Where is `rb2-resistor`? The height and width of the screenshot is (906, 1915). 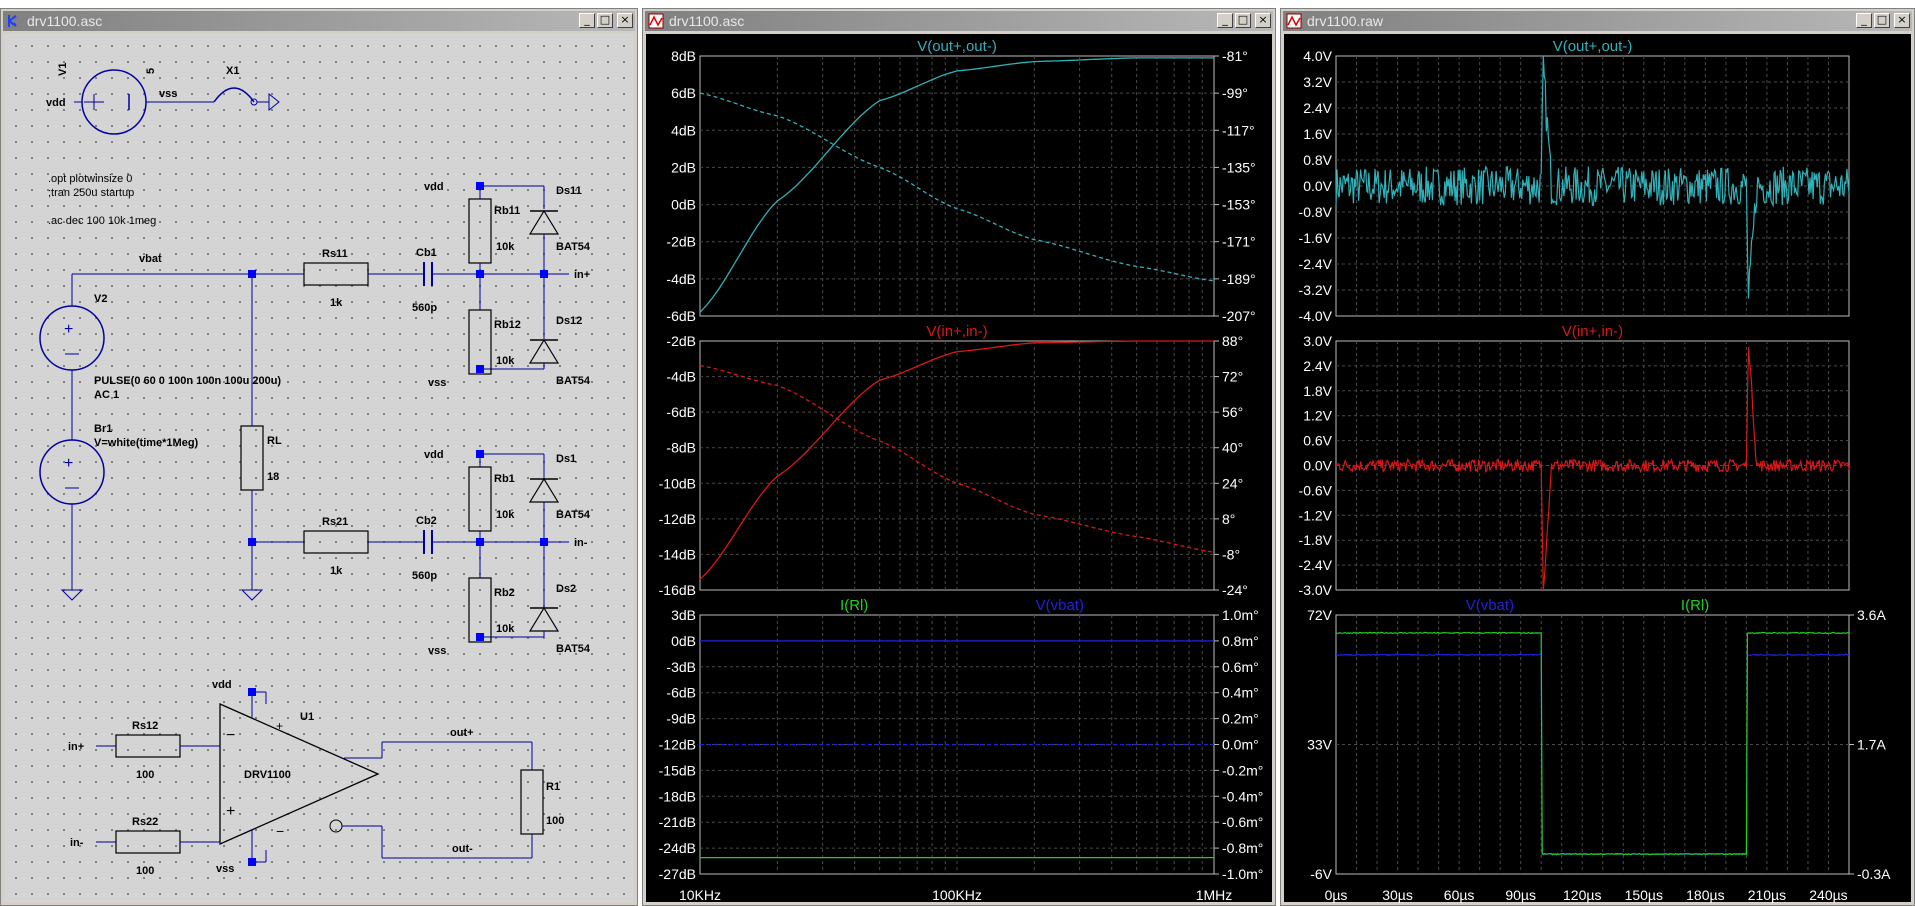 rb2-resistor is located at coordinates (480, 610).